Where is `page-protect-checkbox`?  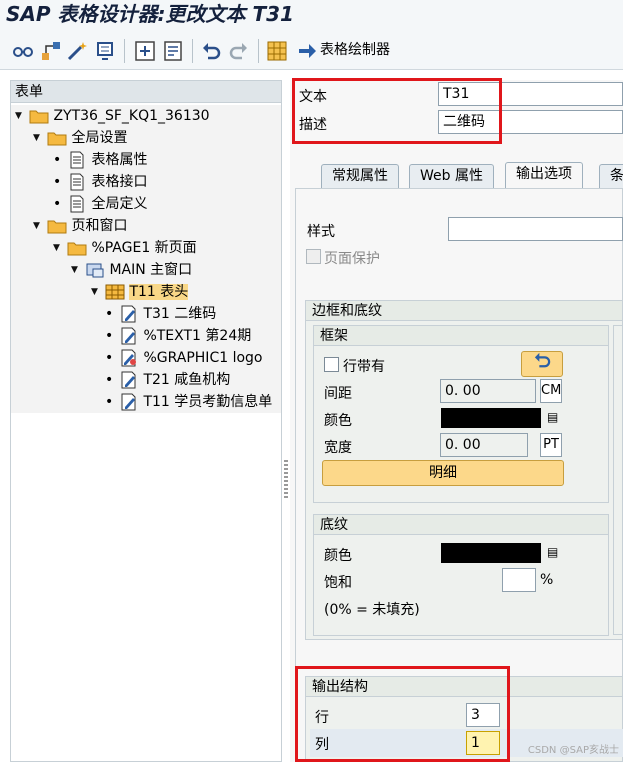
page-protect-checkbox is located at coordinates (313, 256).